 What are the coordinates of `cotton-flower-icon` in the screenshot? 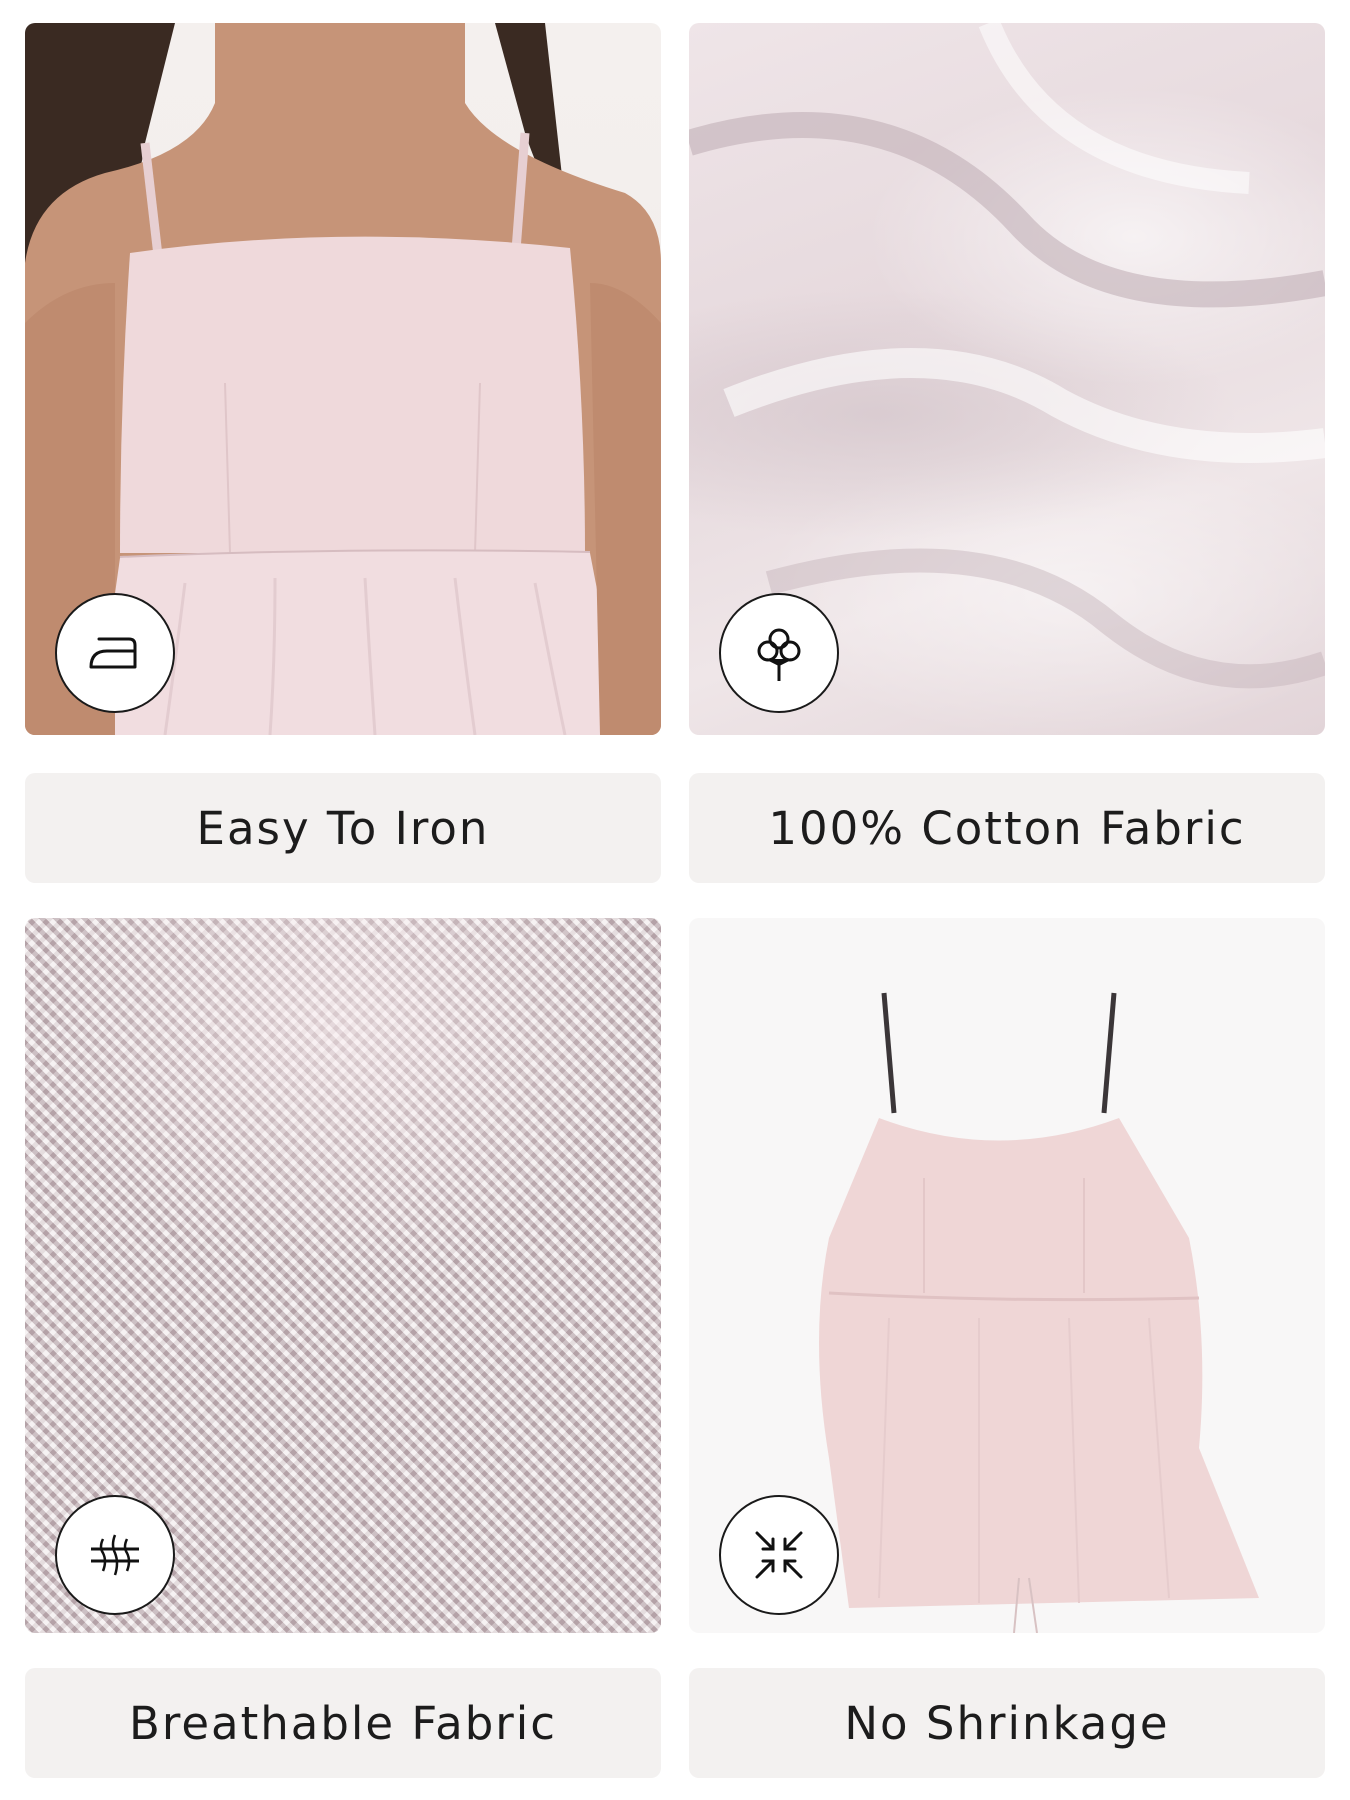 It's located at (779, 654).